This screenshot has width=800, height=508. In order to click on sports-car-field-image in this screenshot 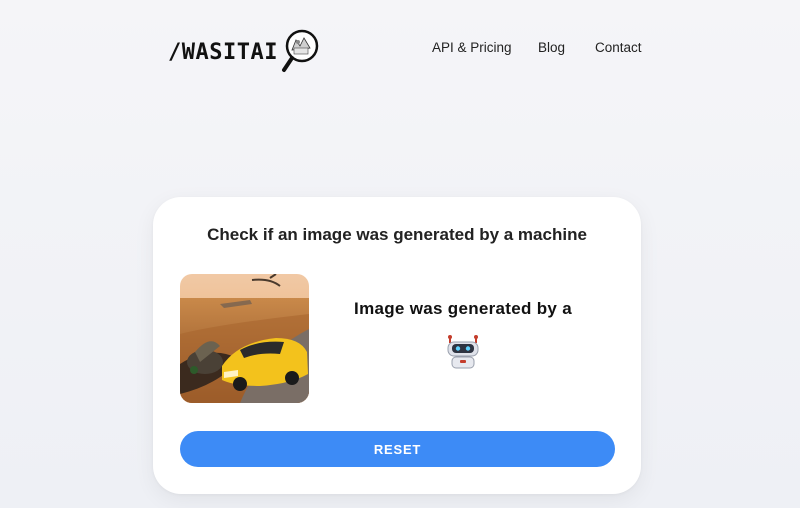, I will do `click(244, 338)`.